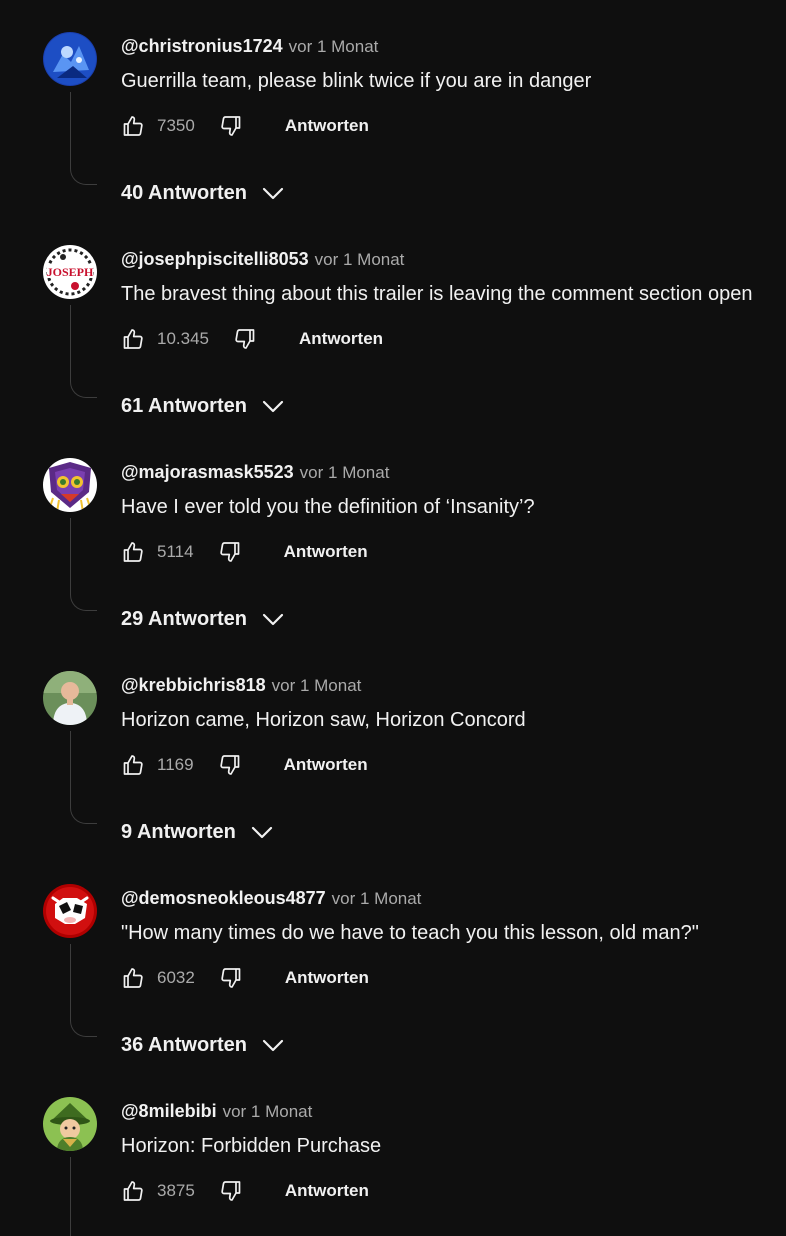 This screenshot has height=1236, width=786. What do you see at coordinates (202, 46) in the screenshot?
I see `author-handle: @christronius1724` at bounding box center [202, 46].